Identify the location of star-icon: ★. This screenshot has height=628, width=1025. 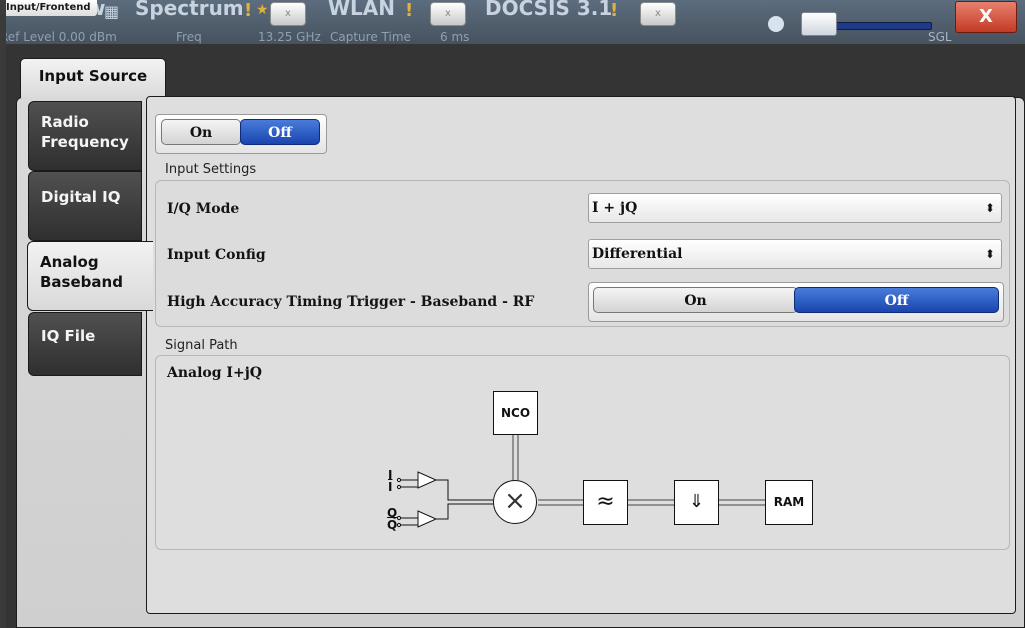
(262, 10).